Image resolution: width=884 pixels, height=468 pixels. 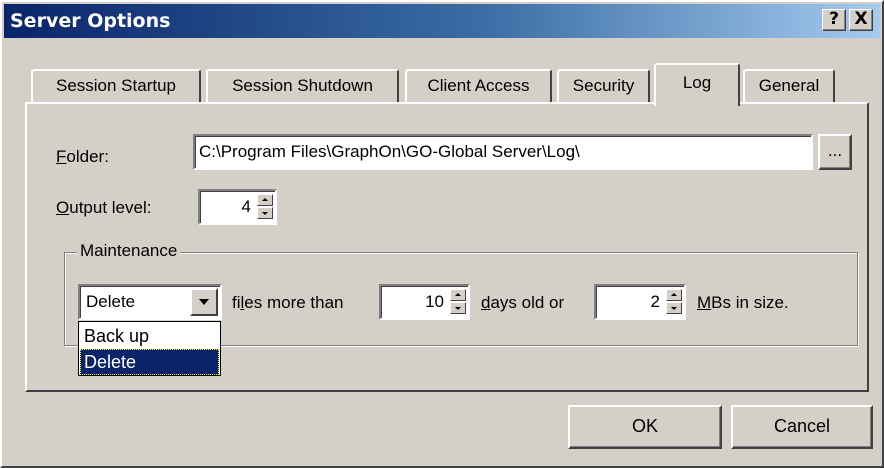 I want to click on chevron-down-icon, so click(x=204, y=302).